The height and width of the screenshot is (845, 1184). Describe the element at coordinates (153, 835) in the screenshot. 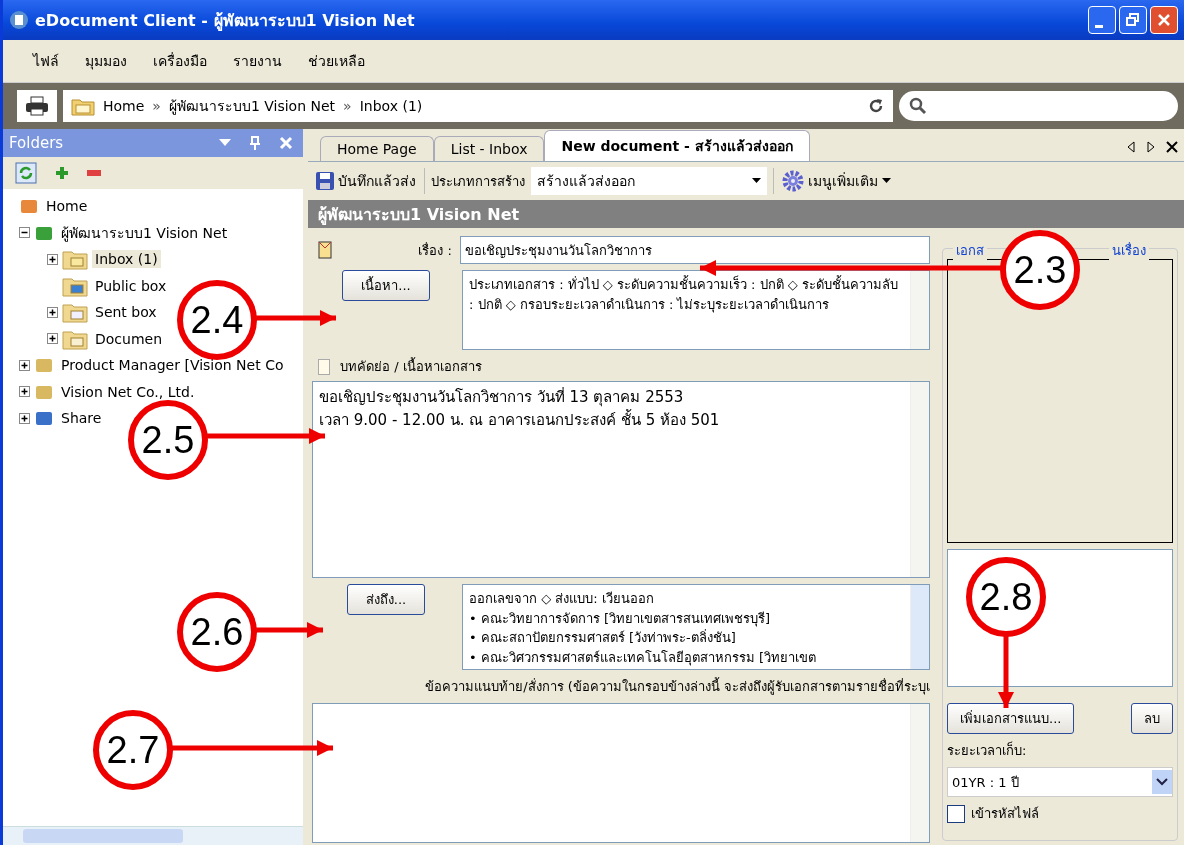

I see `horizontal-scrollbar` at that location.